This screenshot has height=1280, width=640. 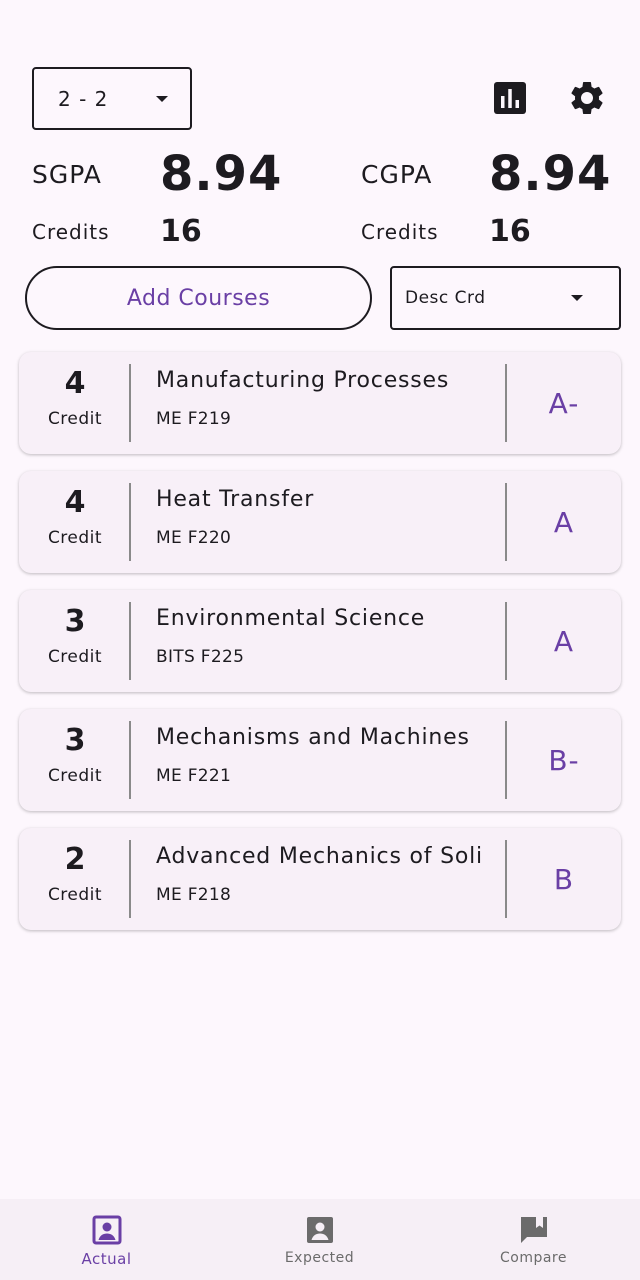 I want to click on settings-button, so click(x=587, y=98).